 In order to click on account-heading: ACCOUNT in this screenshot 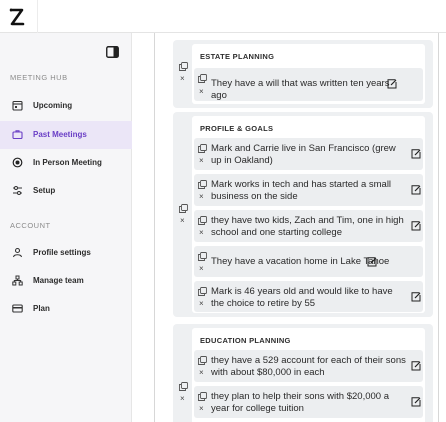, I will do `click(30, 225)`.